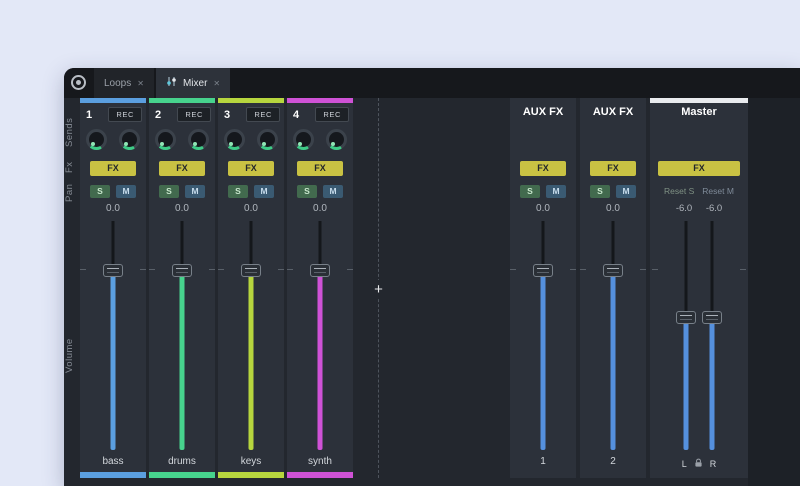  What do you see at coordinates (89, 114) in the screenshot?
I see `channel-number: 1` at bounding box center [89, 114].